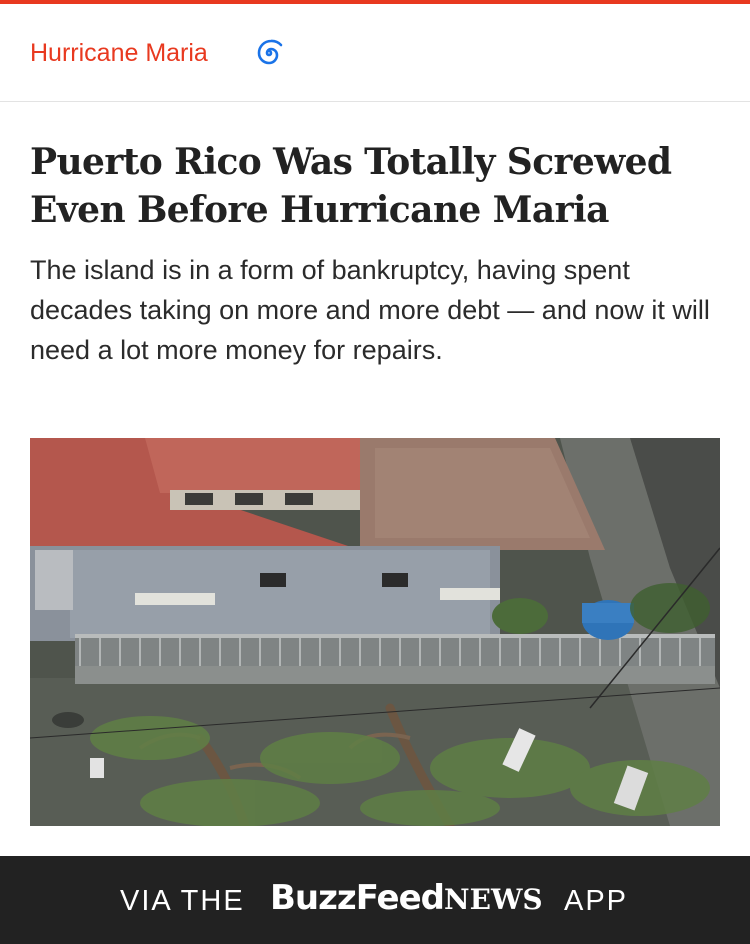 The image size is (750, 944). What do you see at coordinates (493, 899) in the screenshot?
I see `brand-news: NEWS` at bounding box center [493, 899].